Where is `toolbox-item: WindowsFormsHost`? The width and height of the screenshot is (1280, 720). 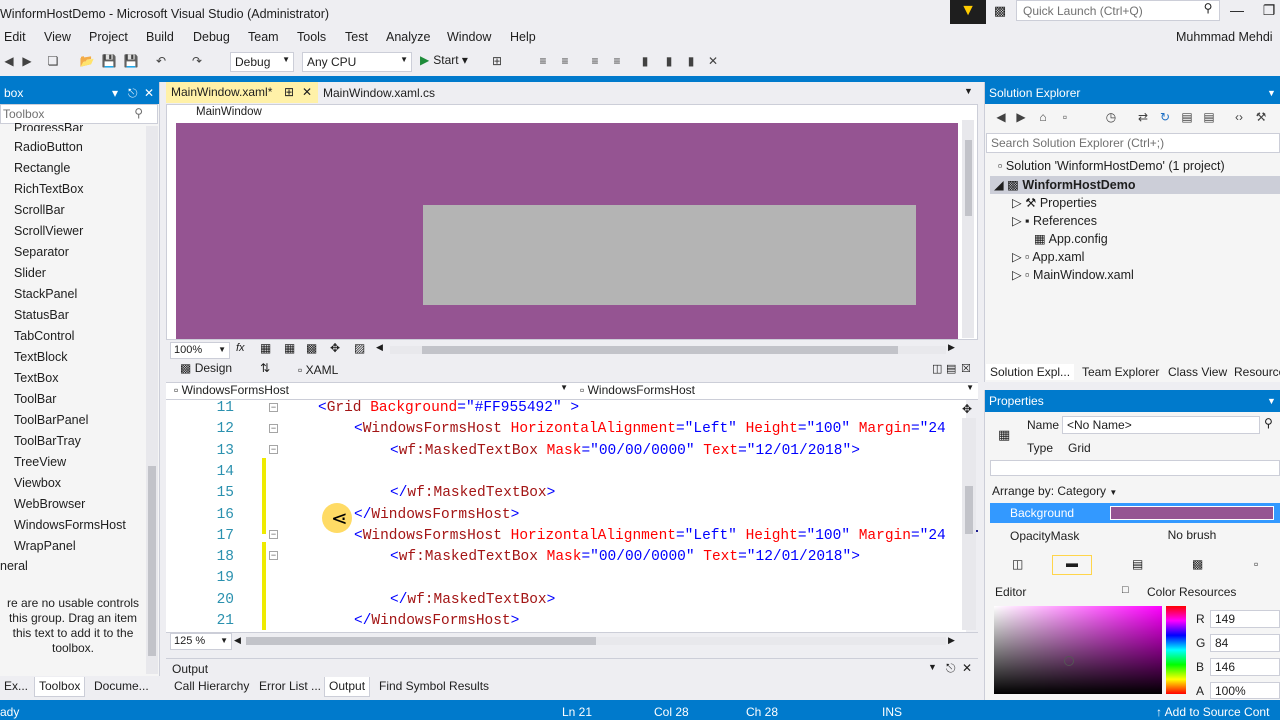
toolbox-item: WindowsFormsHost is located at coordinates (70, 525).